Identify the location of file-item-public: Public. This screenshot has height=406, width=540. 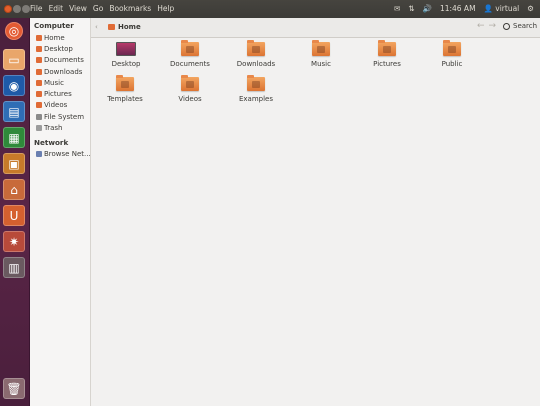
(452, 54).